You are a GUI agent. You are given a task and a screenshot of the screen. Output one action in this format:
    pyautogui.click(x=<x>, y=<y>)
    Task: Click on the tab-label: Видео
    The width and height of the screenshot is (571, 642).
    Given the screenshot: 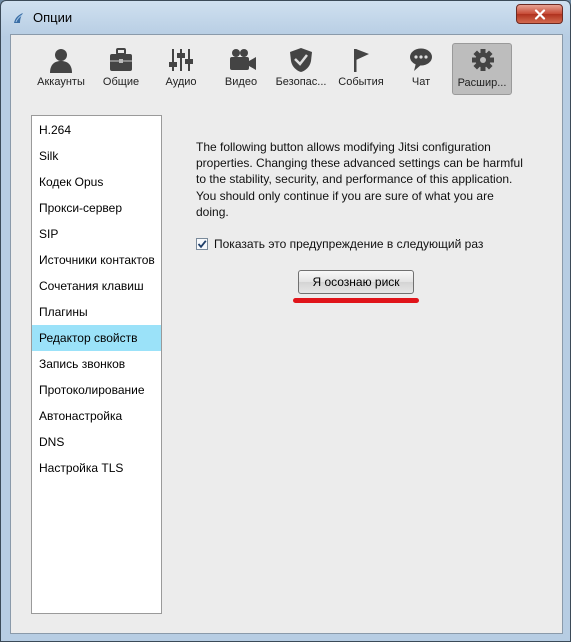 What is the action you would take?
    pyautogui.click(x=241, y=82)
    